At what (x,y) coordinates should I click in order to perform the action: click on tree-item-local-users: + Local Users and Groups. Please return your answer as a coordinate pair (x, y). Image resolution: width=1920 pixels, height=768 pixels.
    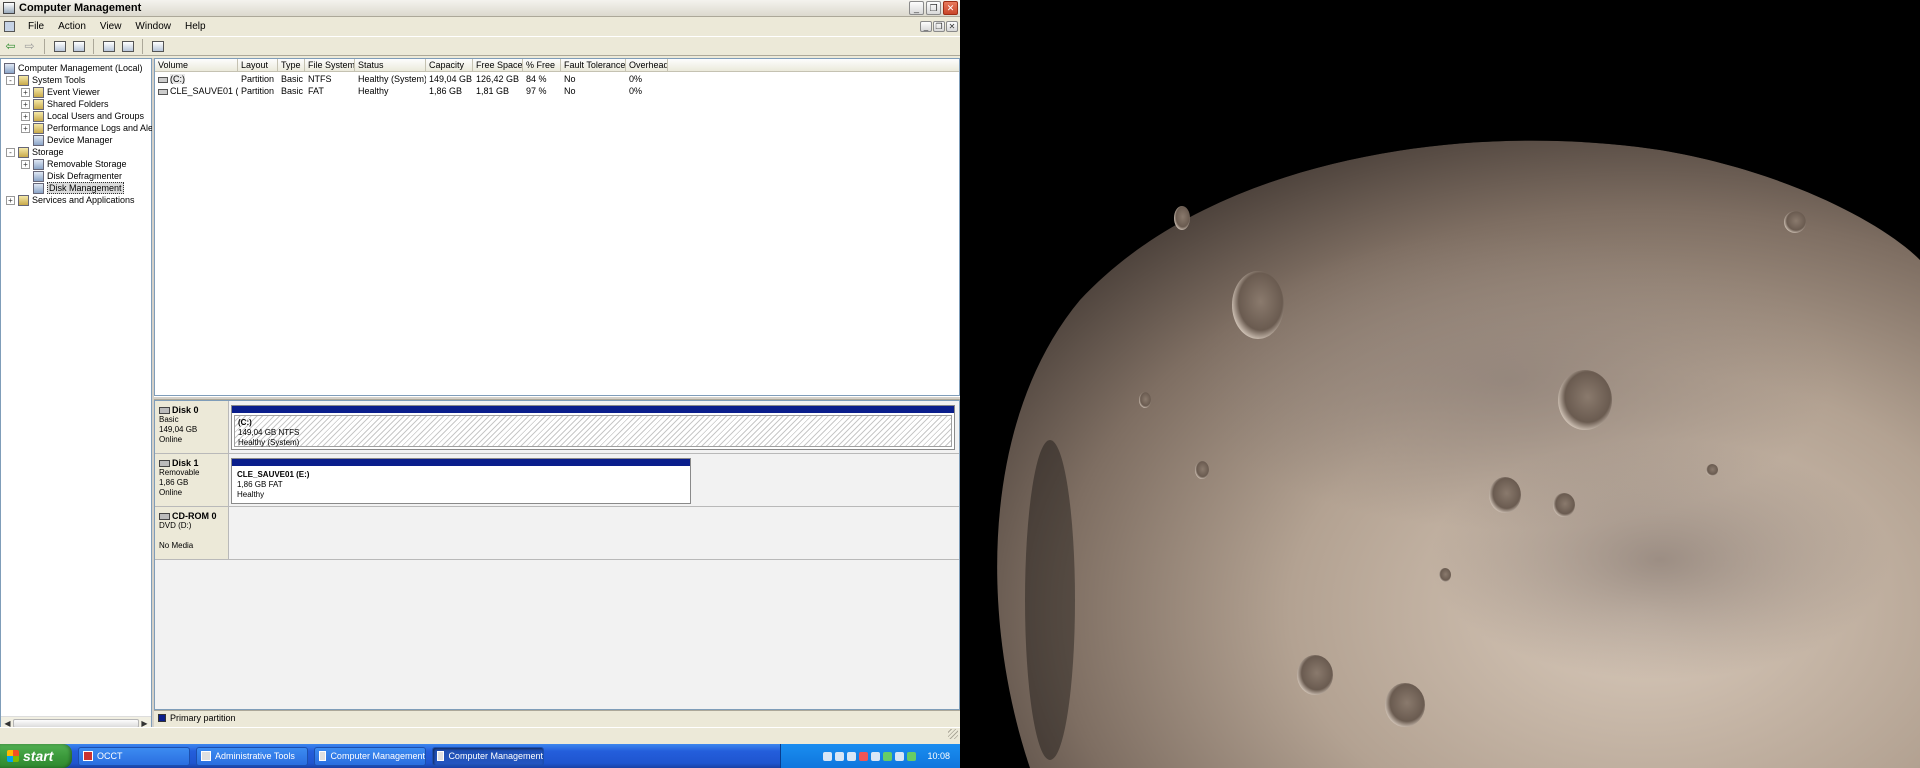
    Looking at the image, I should click on (82, 116).